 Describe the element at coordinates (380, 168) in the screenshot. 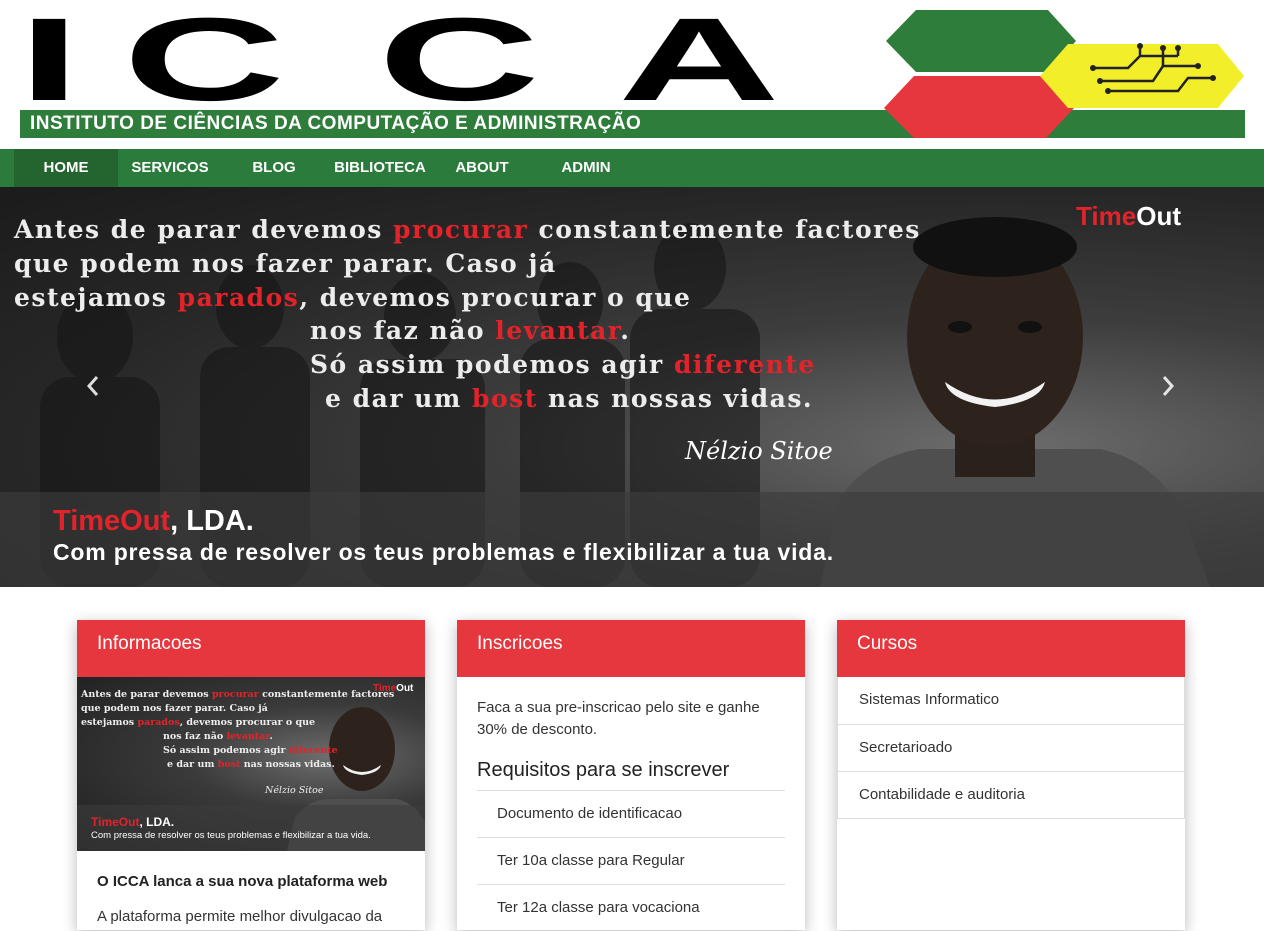

I see `nav-biblioteca: BIBLIOTECA` at that location.